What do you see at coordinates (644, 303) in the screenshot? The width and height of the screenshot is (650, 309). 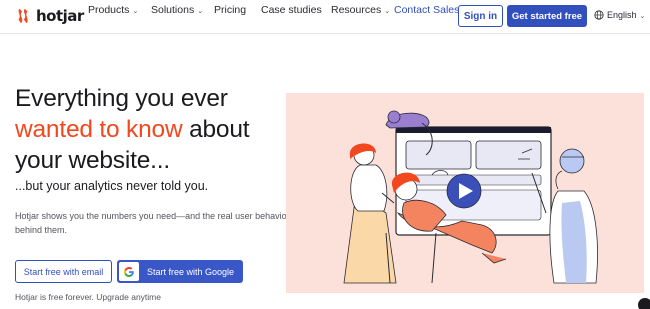 I see `chat-widget-button` at bounding box center [644, 303].